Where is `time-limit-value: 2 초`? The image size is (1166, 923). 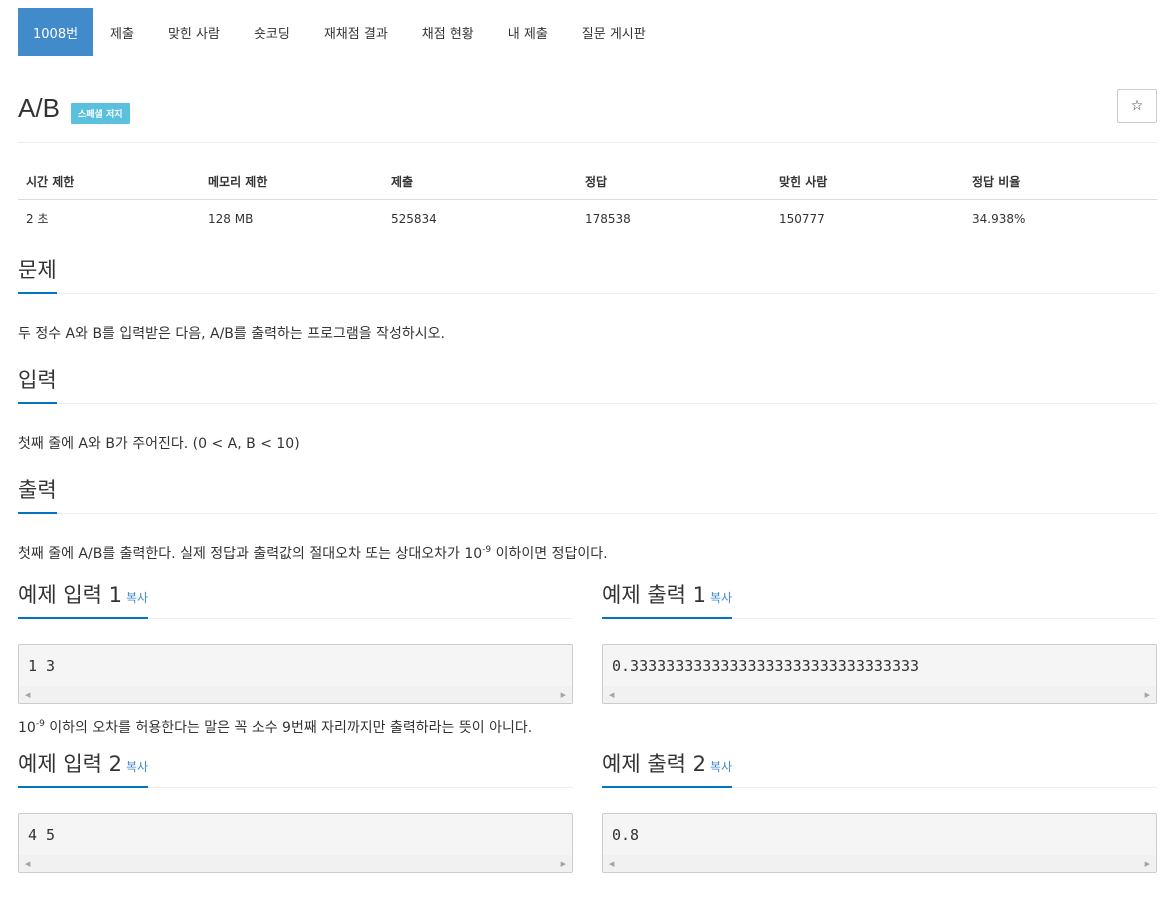 time-limit-value: 2 초 is located at coordinates (37, 219).